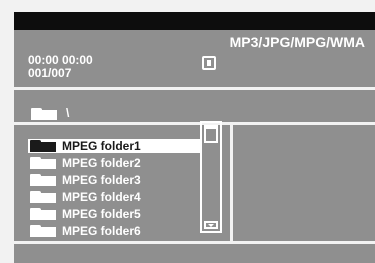 This screenshot has height=263, width=375. I want to click on list-item: MPEG folder2, so click(115, 163).